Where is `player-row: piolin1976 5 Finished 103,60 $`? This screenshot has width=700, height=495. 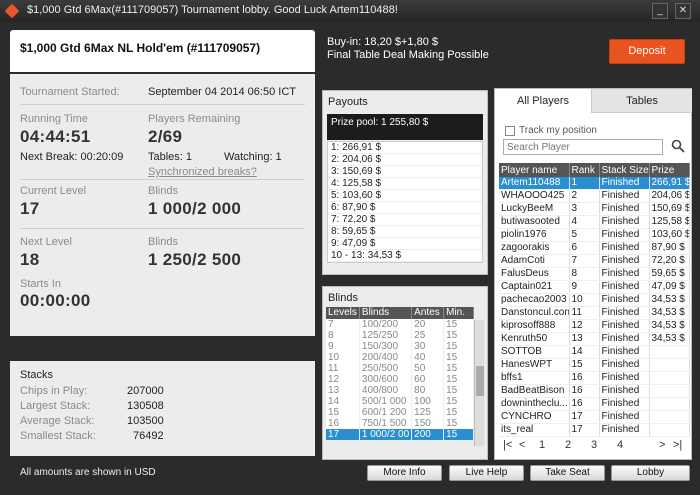
player-row: piolin1976 5 Finished 103,60 $ is located at coordinates (594, 235).